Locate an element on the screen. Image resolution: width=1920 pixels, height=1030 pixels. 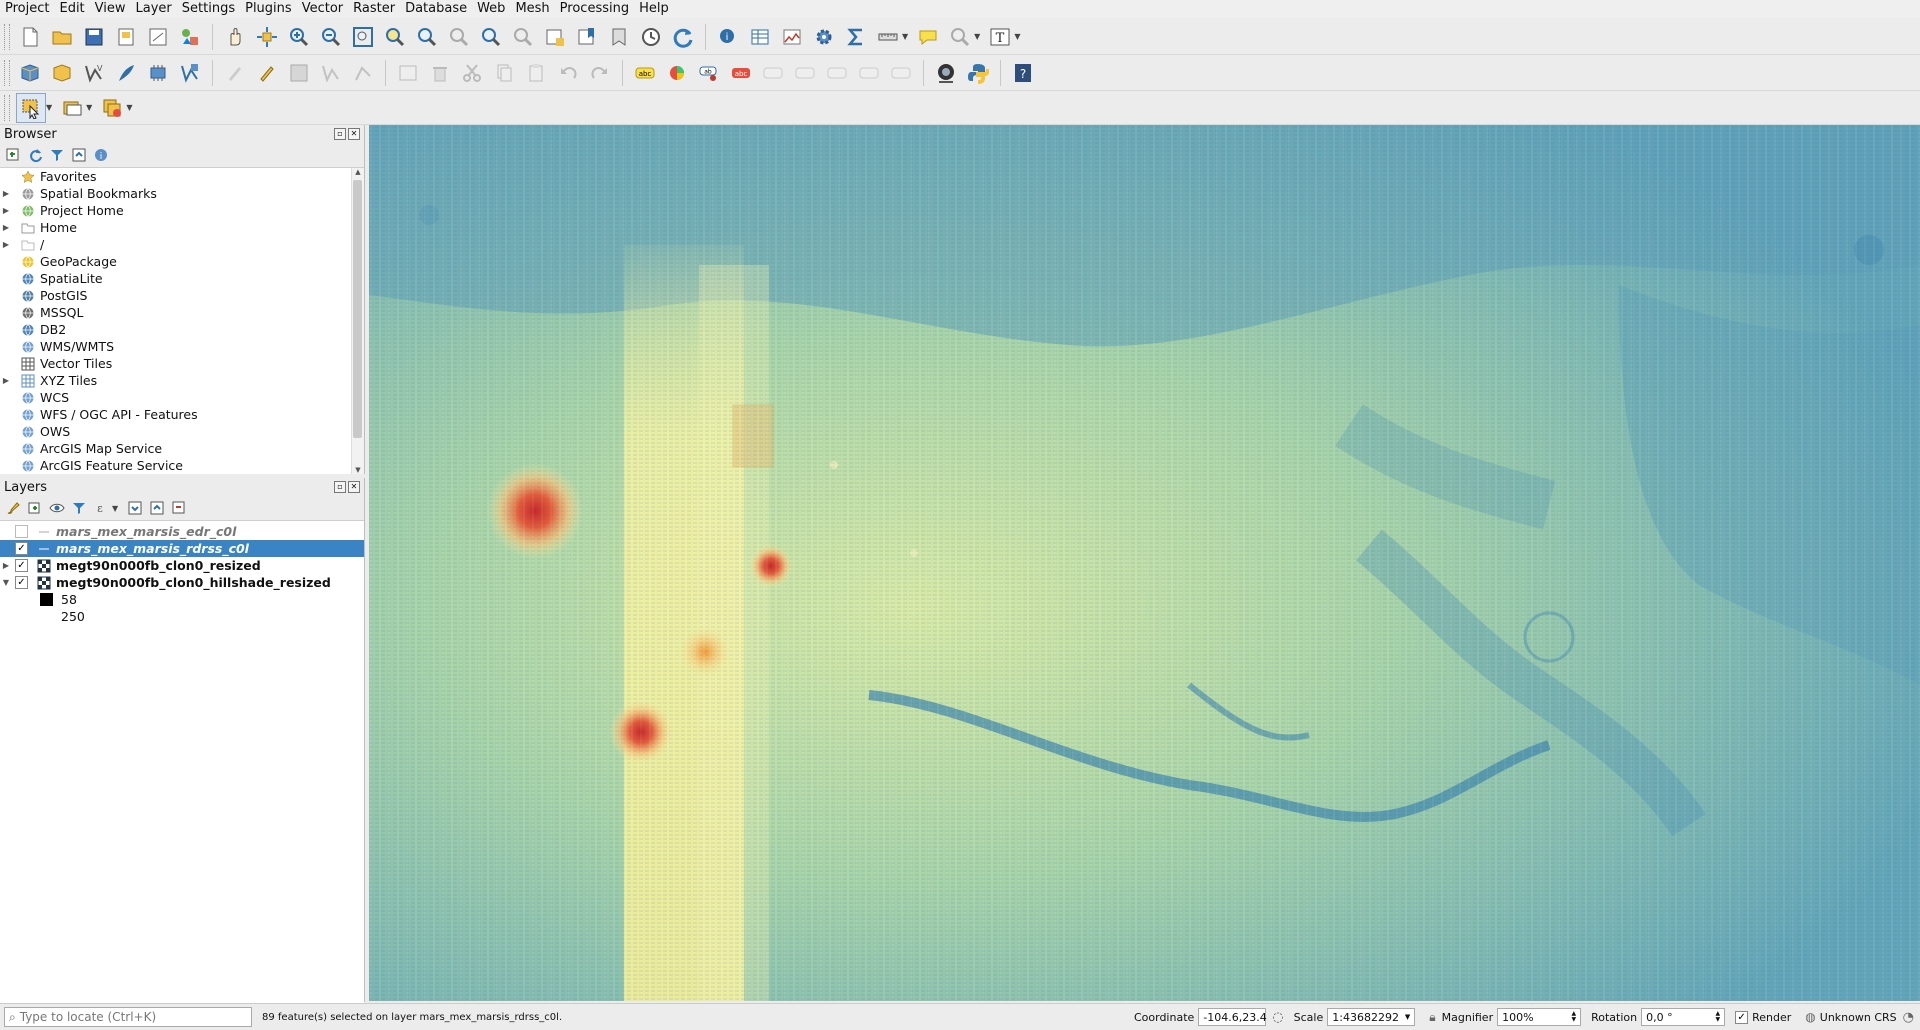
menu-raster: Raster is located at coordinates (374, 9).